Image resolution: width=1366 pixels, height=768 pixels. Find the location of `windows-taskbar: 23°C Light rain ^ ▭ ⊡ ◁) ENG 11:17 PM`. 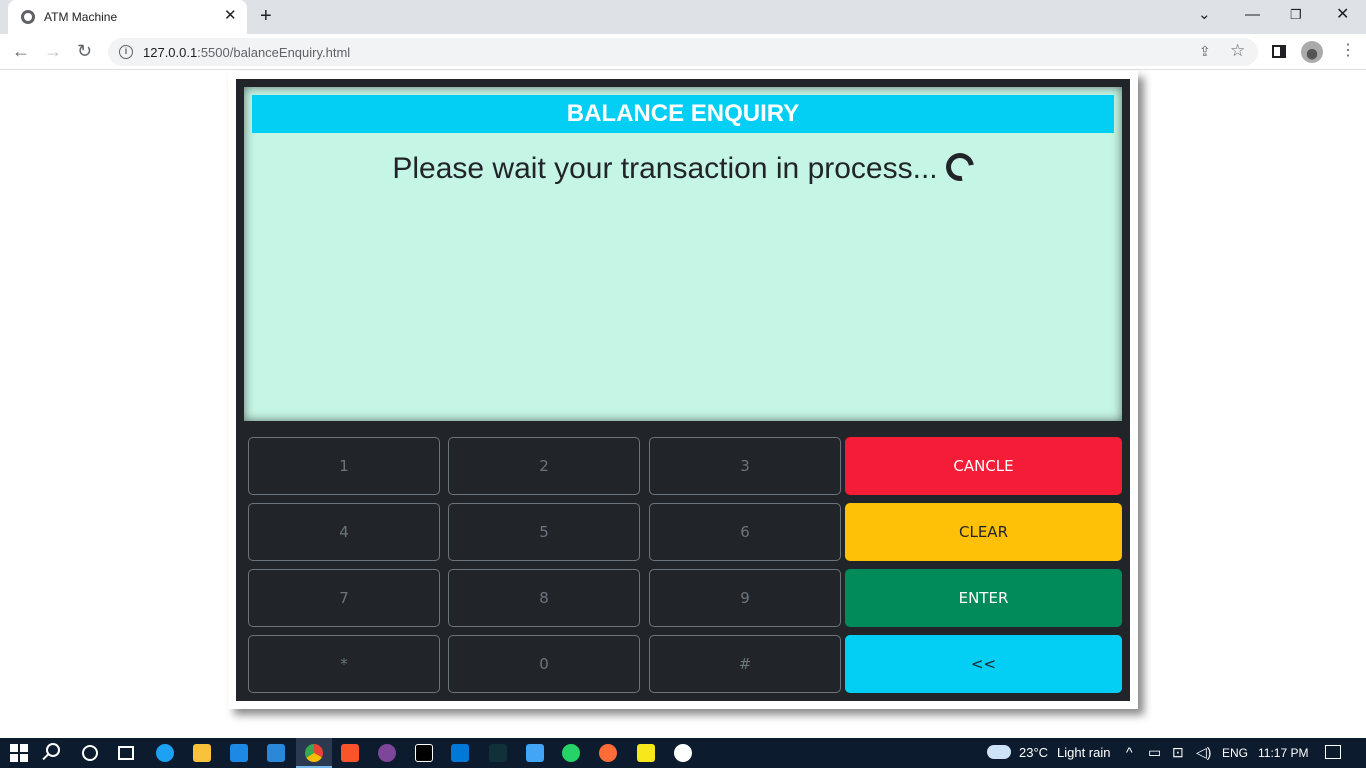

windows-taskbar: 23°C Light rain ^ ▭ ⊡ ◁) ENG 11:17 PM is located at coordinates (683, 753).